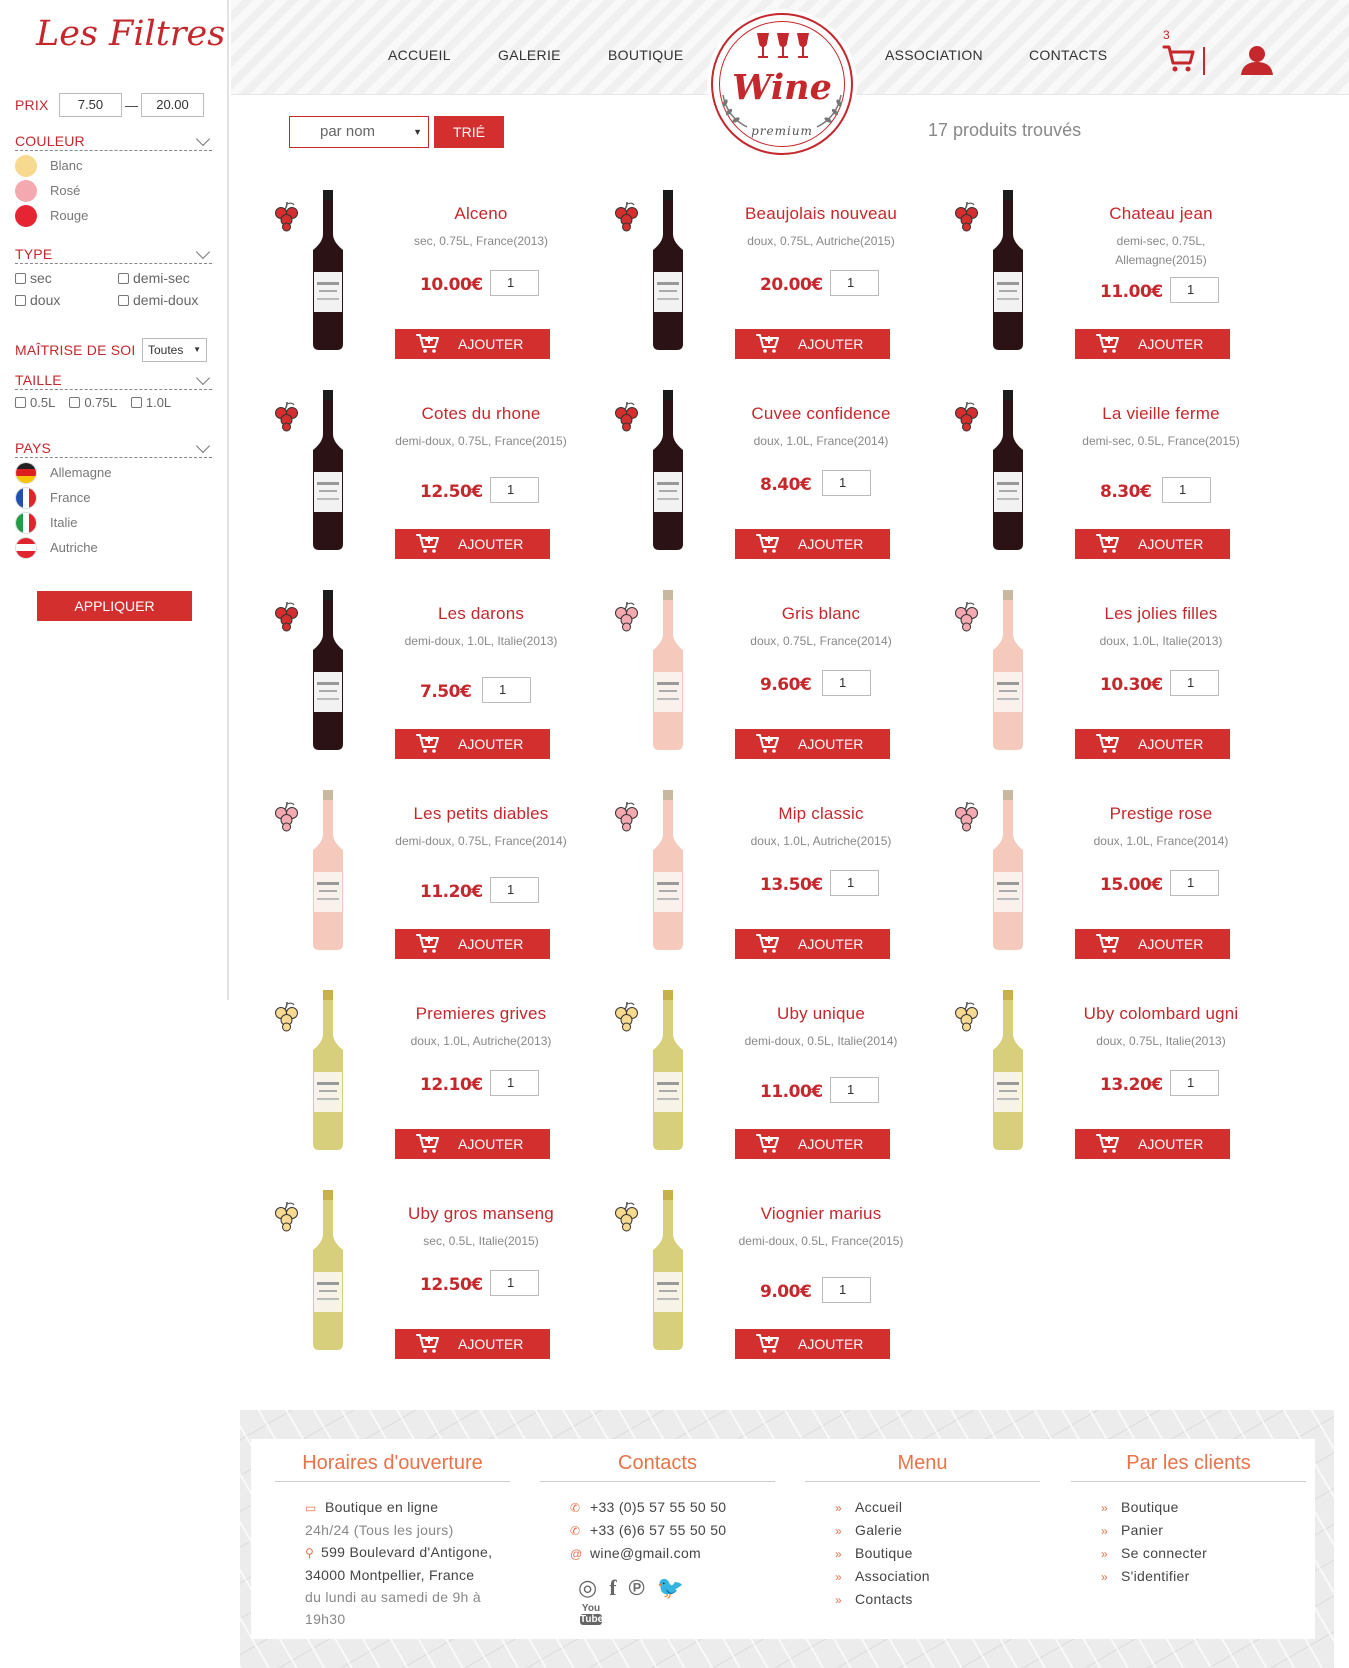 This screenshot has width=1349, height=1668. What do you see at coordinates (658, 1507) in the screenshot?
I see `phone-1: +33 (0)5 57 55 50 50` at bounding box center [658, 1507].